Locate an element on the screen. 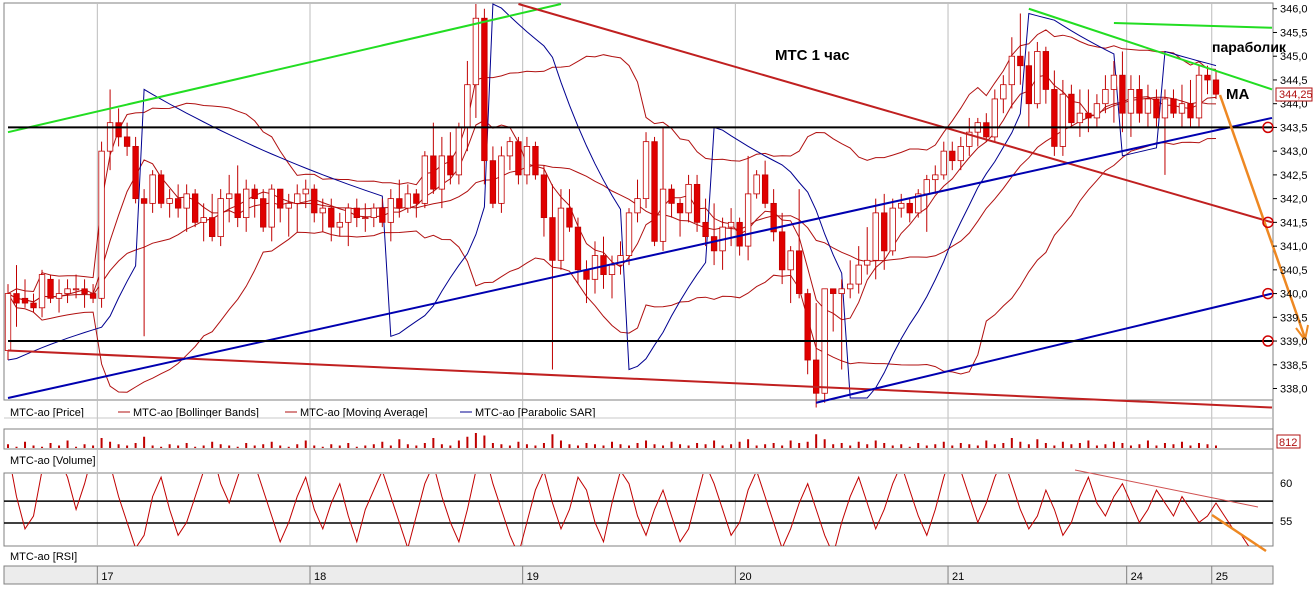  legend-bb: MTC-ao [Bollinger Bands] is located at coordinates (196, 413).